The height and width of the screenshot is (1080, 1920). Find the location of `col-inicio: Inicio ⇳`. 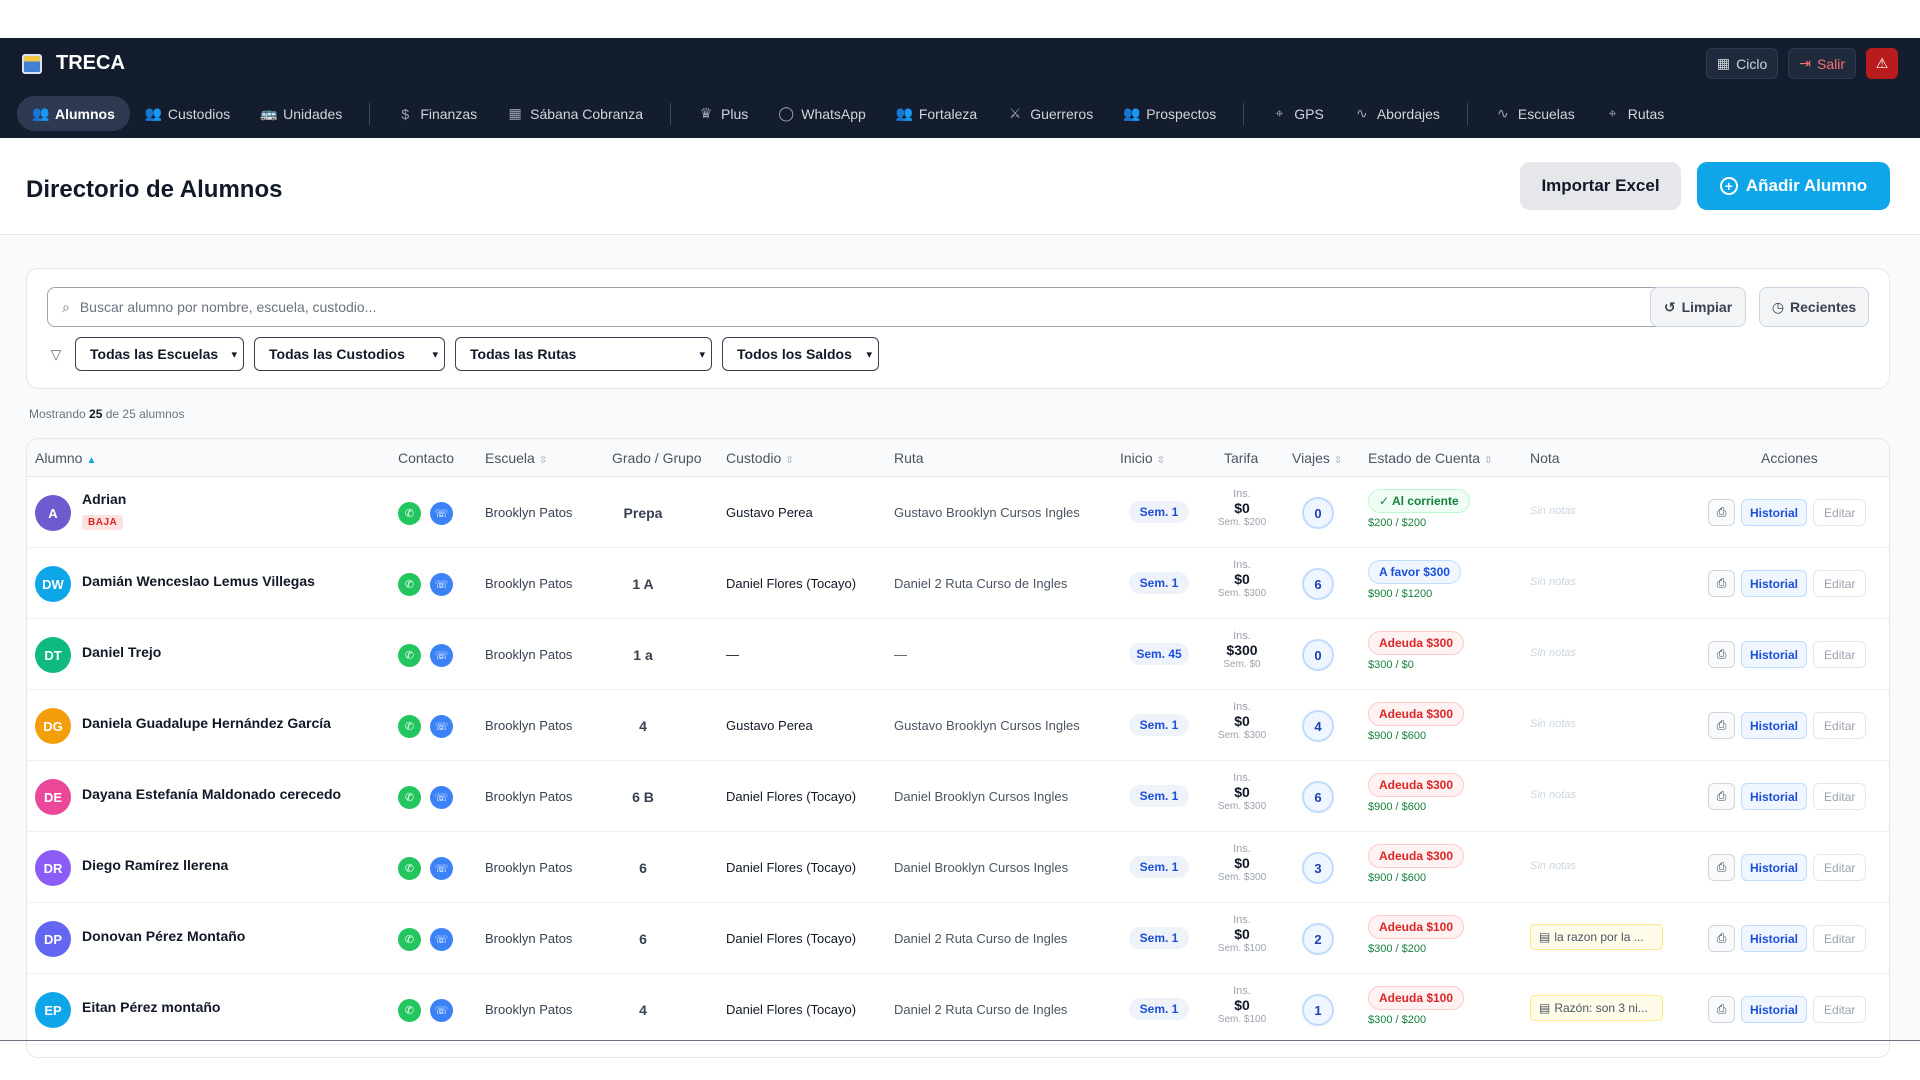

col-inicio: Inicio ⇳ is located at coordinates (1142, 458).